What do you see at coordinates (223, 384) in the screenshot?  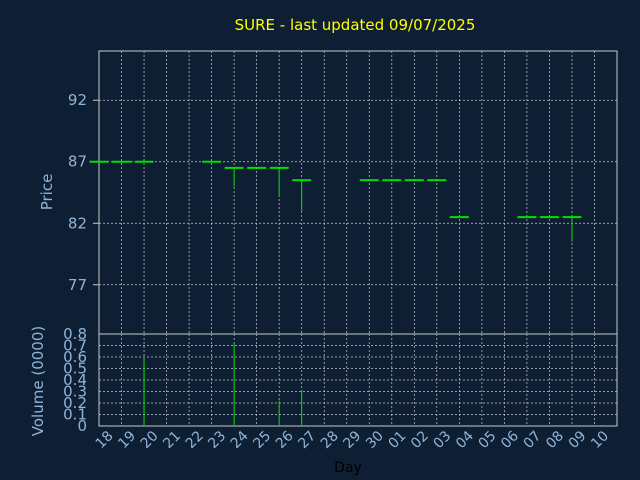 I see `volume-bars` at bounding box center [223, 384].